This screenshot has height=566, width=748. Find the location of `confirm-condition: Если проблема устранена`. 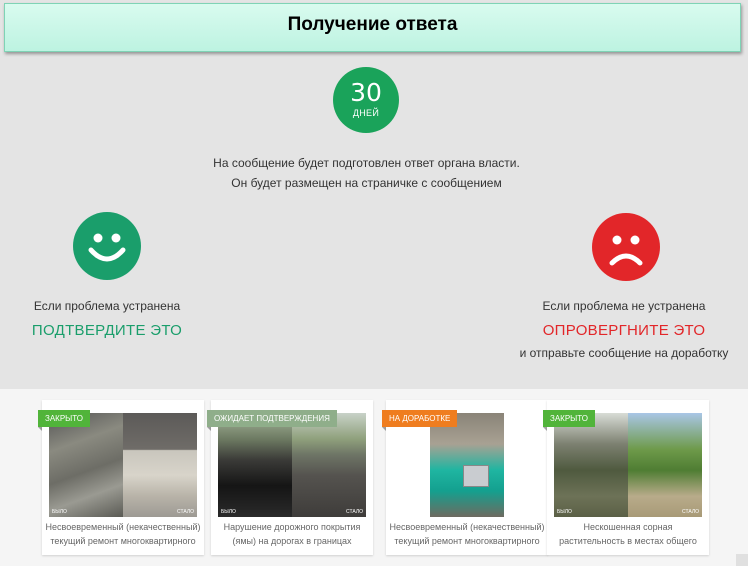

confirm-condition: Если проблема устранена is located at coordinates (107, 306).